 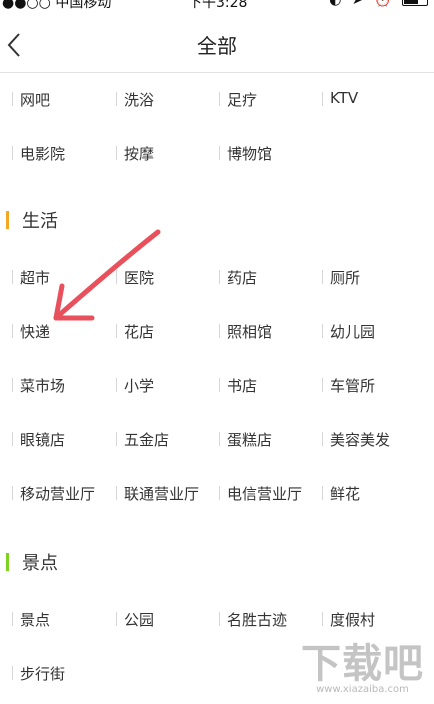 I want to click on category-row: 菜市场 小学 书店 车管所, so click(x=217, y=385).